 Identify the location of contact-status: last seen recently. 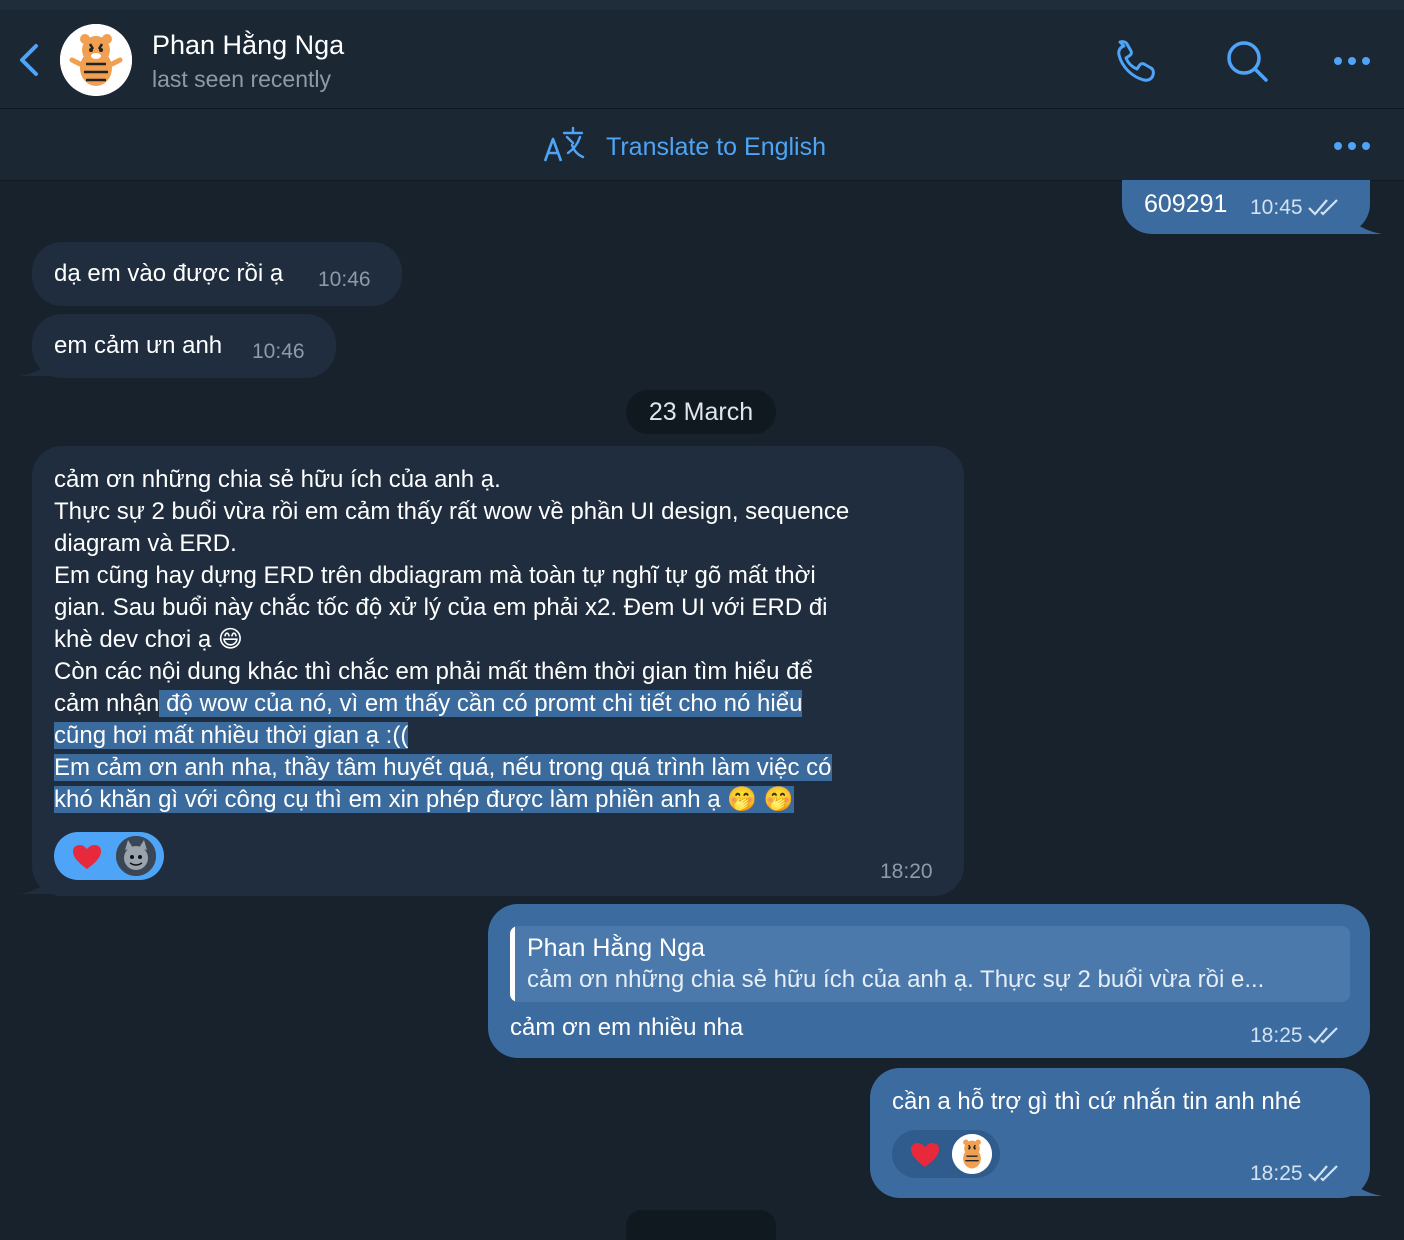
(241, 79).